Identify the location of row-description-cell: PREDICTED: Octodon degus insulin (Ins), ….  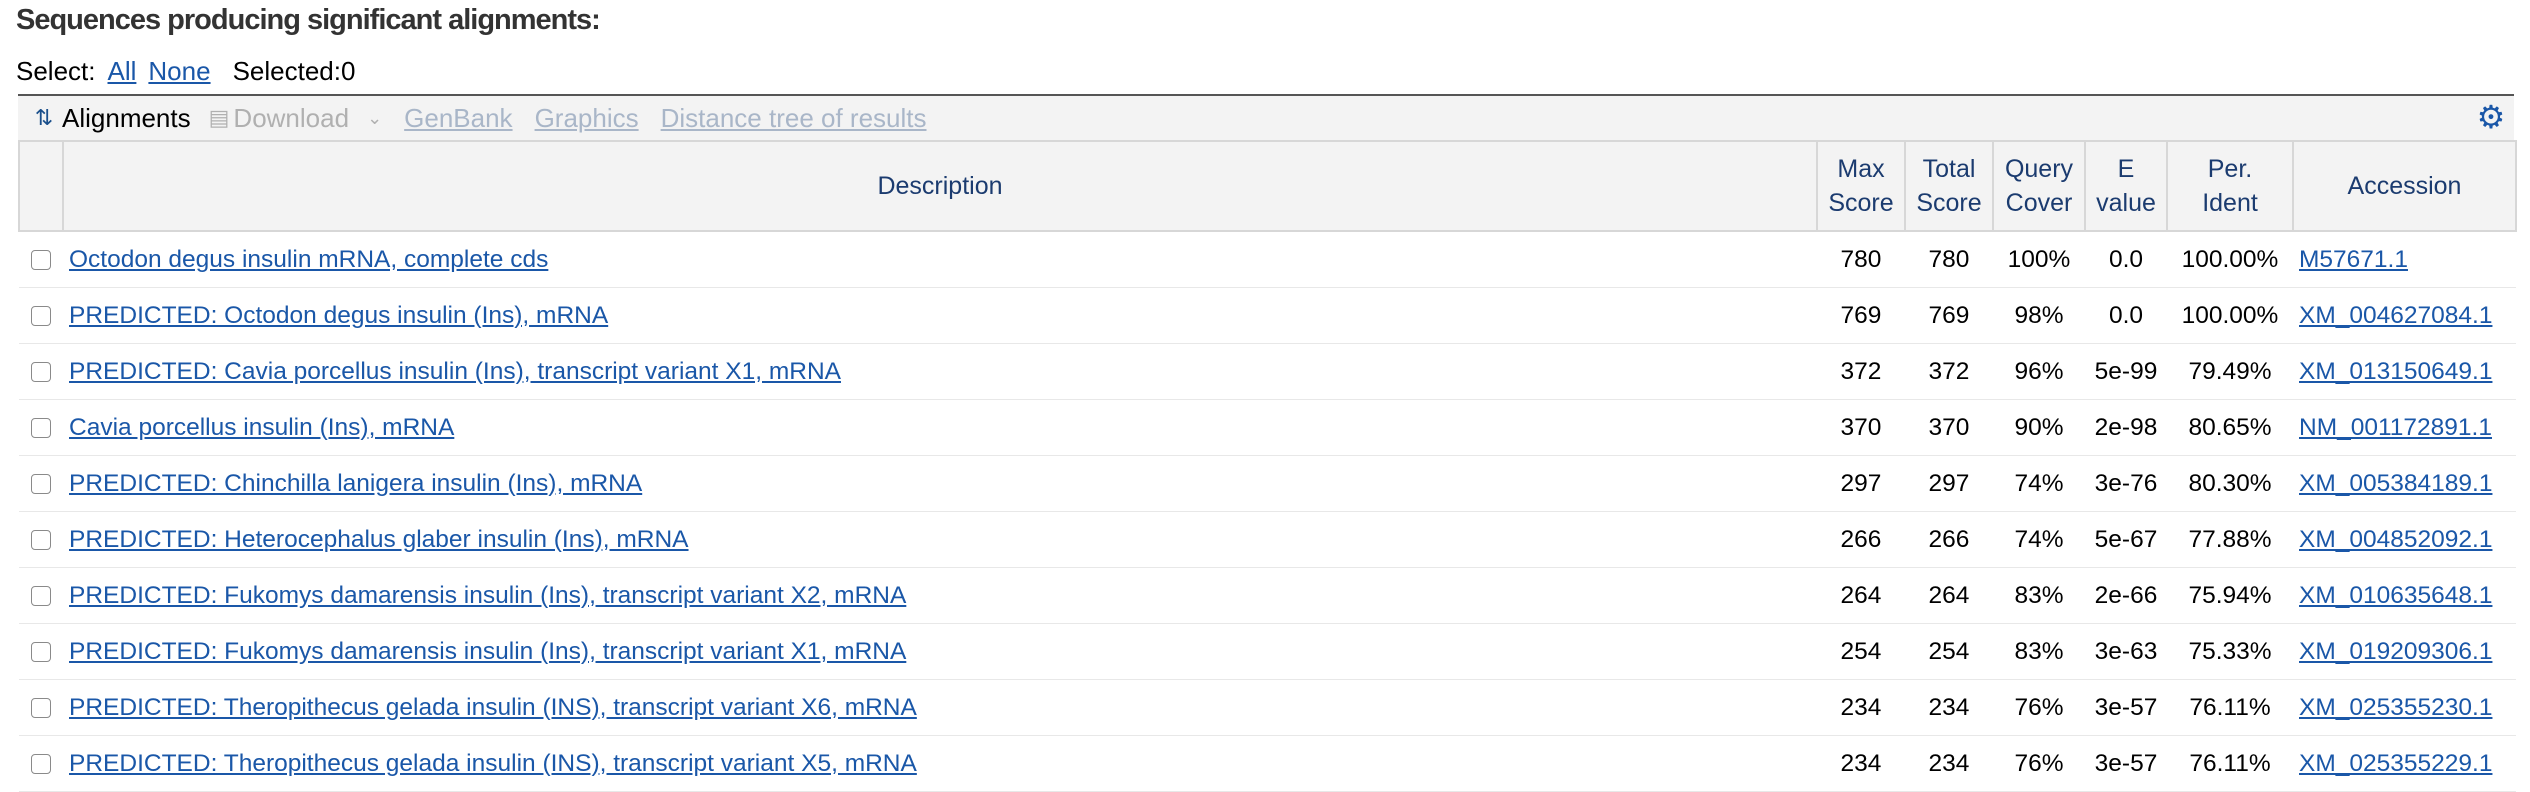
(940, 315).